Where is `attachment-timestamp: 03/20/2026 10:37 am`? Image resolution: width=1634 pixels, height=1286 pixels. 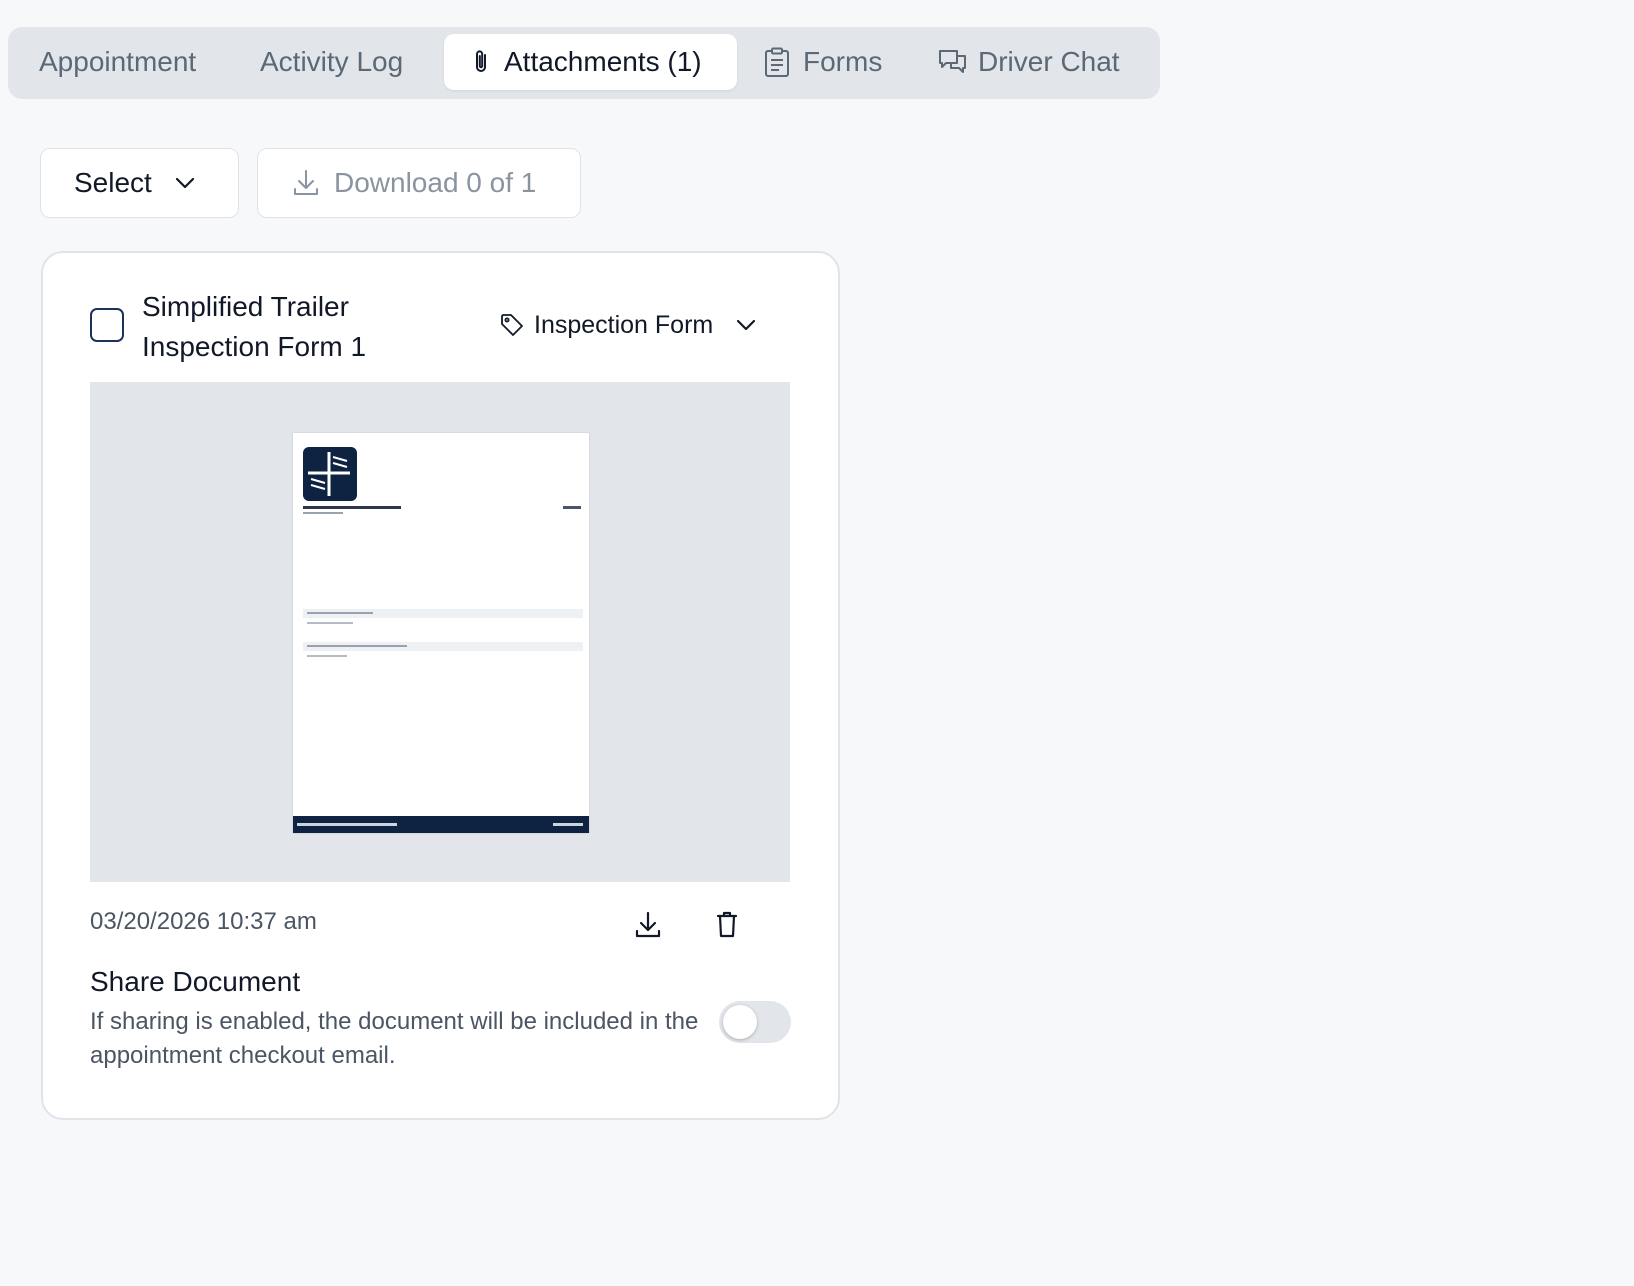
attachment-timestamp: 03/20/2026 10:37 am is located at coordinates (203, 921).